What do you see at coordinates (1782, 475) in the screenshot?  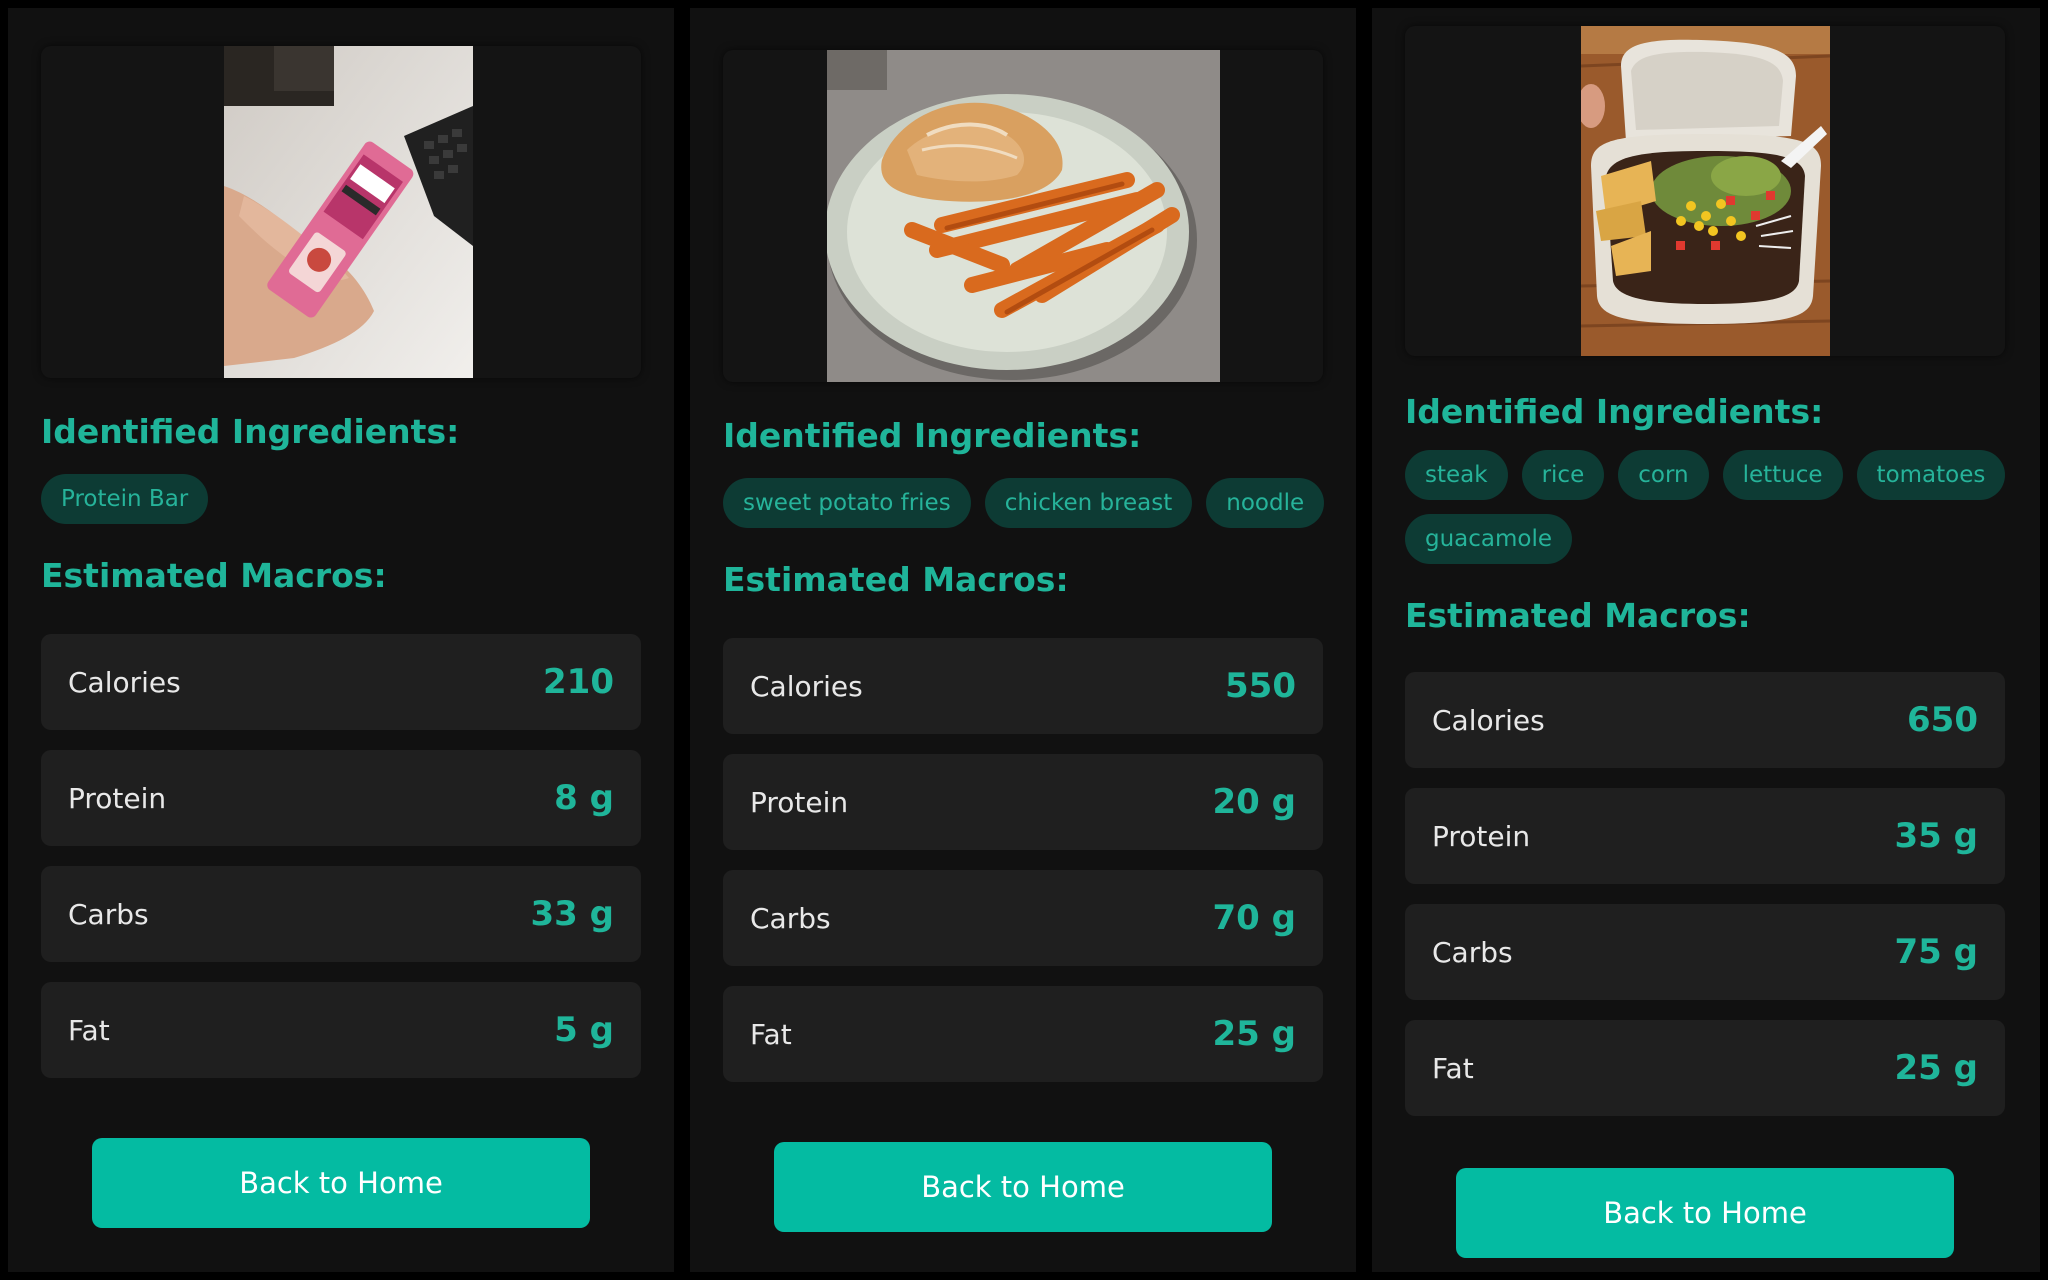 I see `ingredient-chip: lettuce` at bounding box center [1782, 475].